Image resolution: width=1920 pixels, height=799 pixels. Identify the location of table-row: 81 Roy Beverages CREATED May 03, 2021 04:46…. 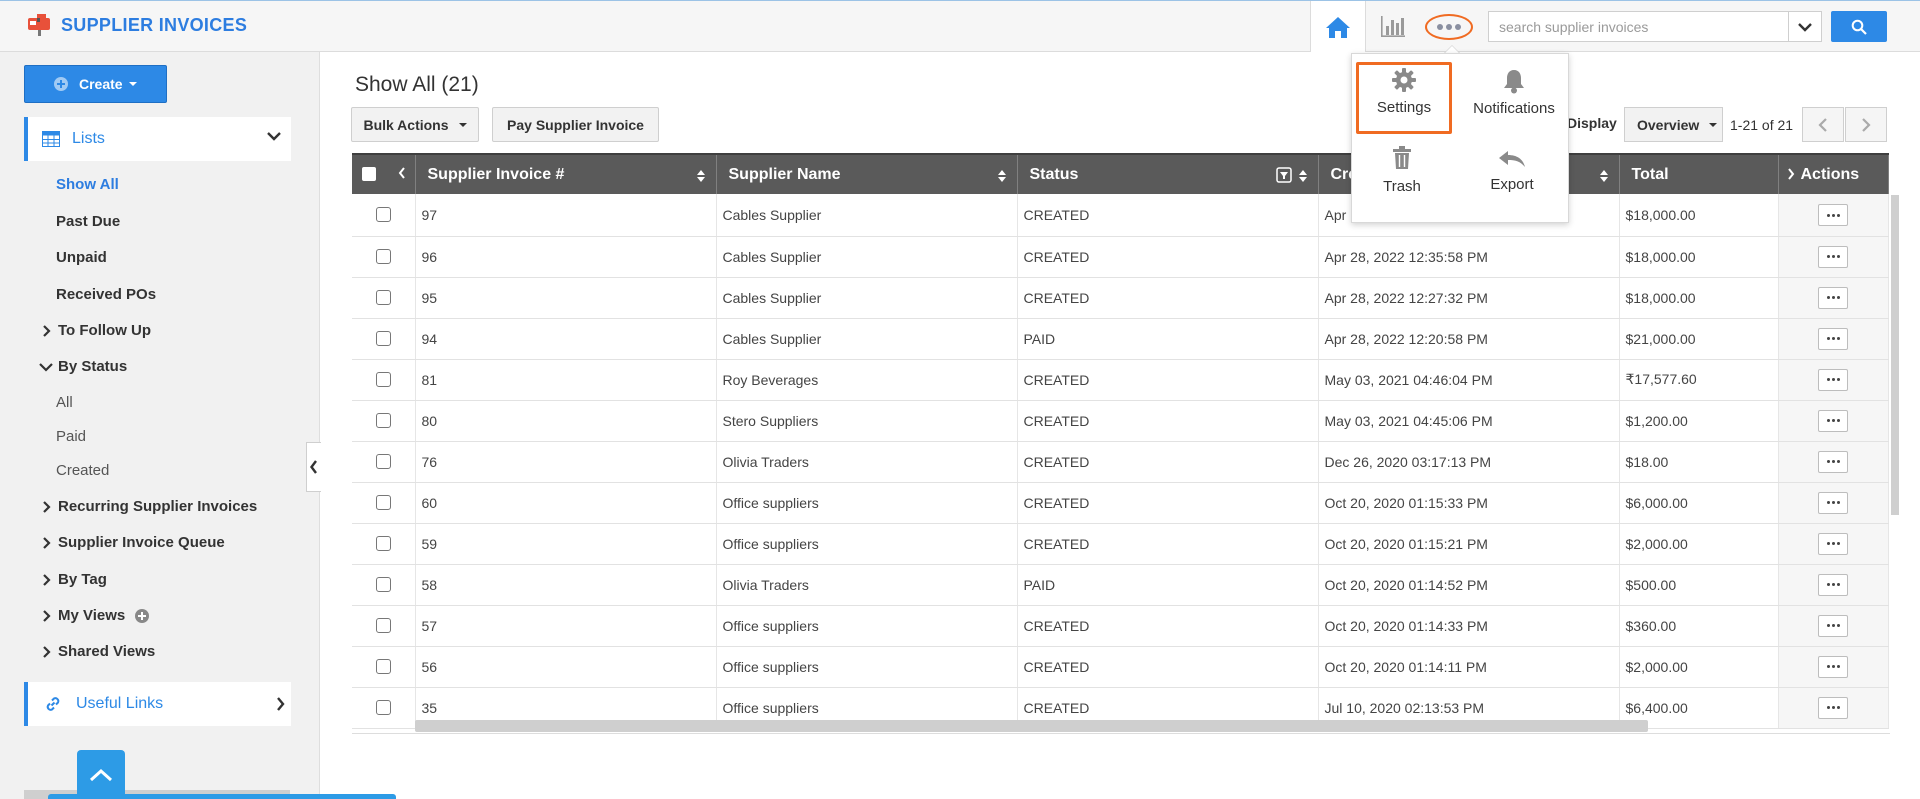
(1120, 380).